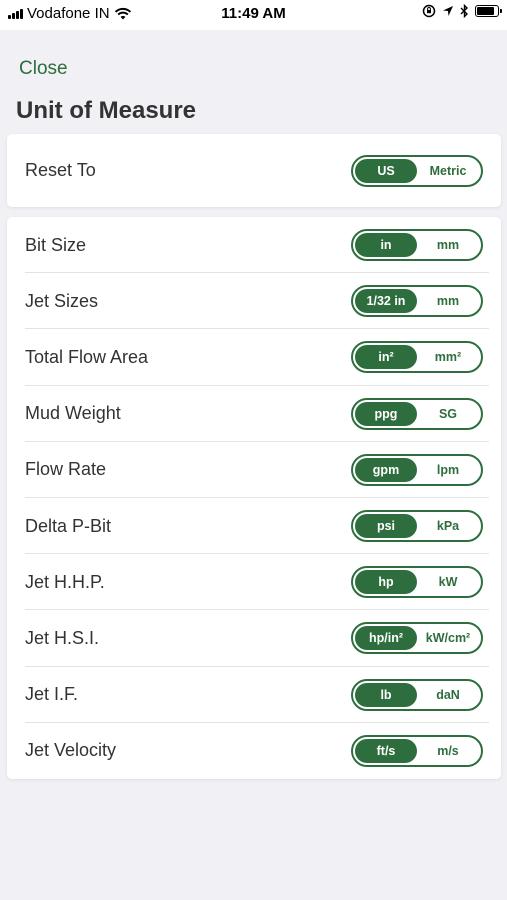  I want to click on toggle-option-metric: daN, so click(448, 695).